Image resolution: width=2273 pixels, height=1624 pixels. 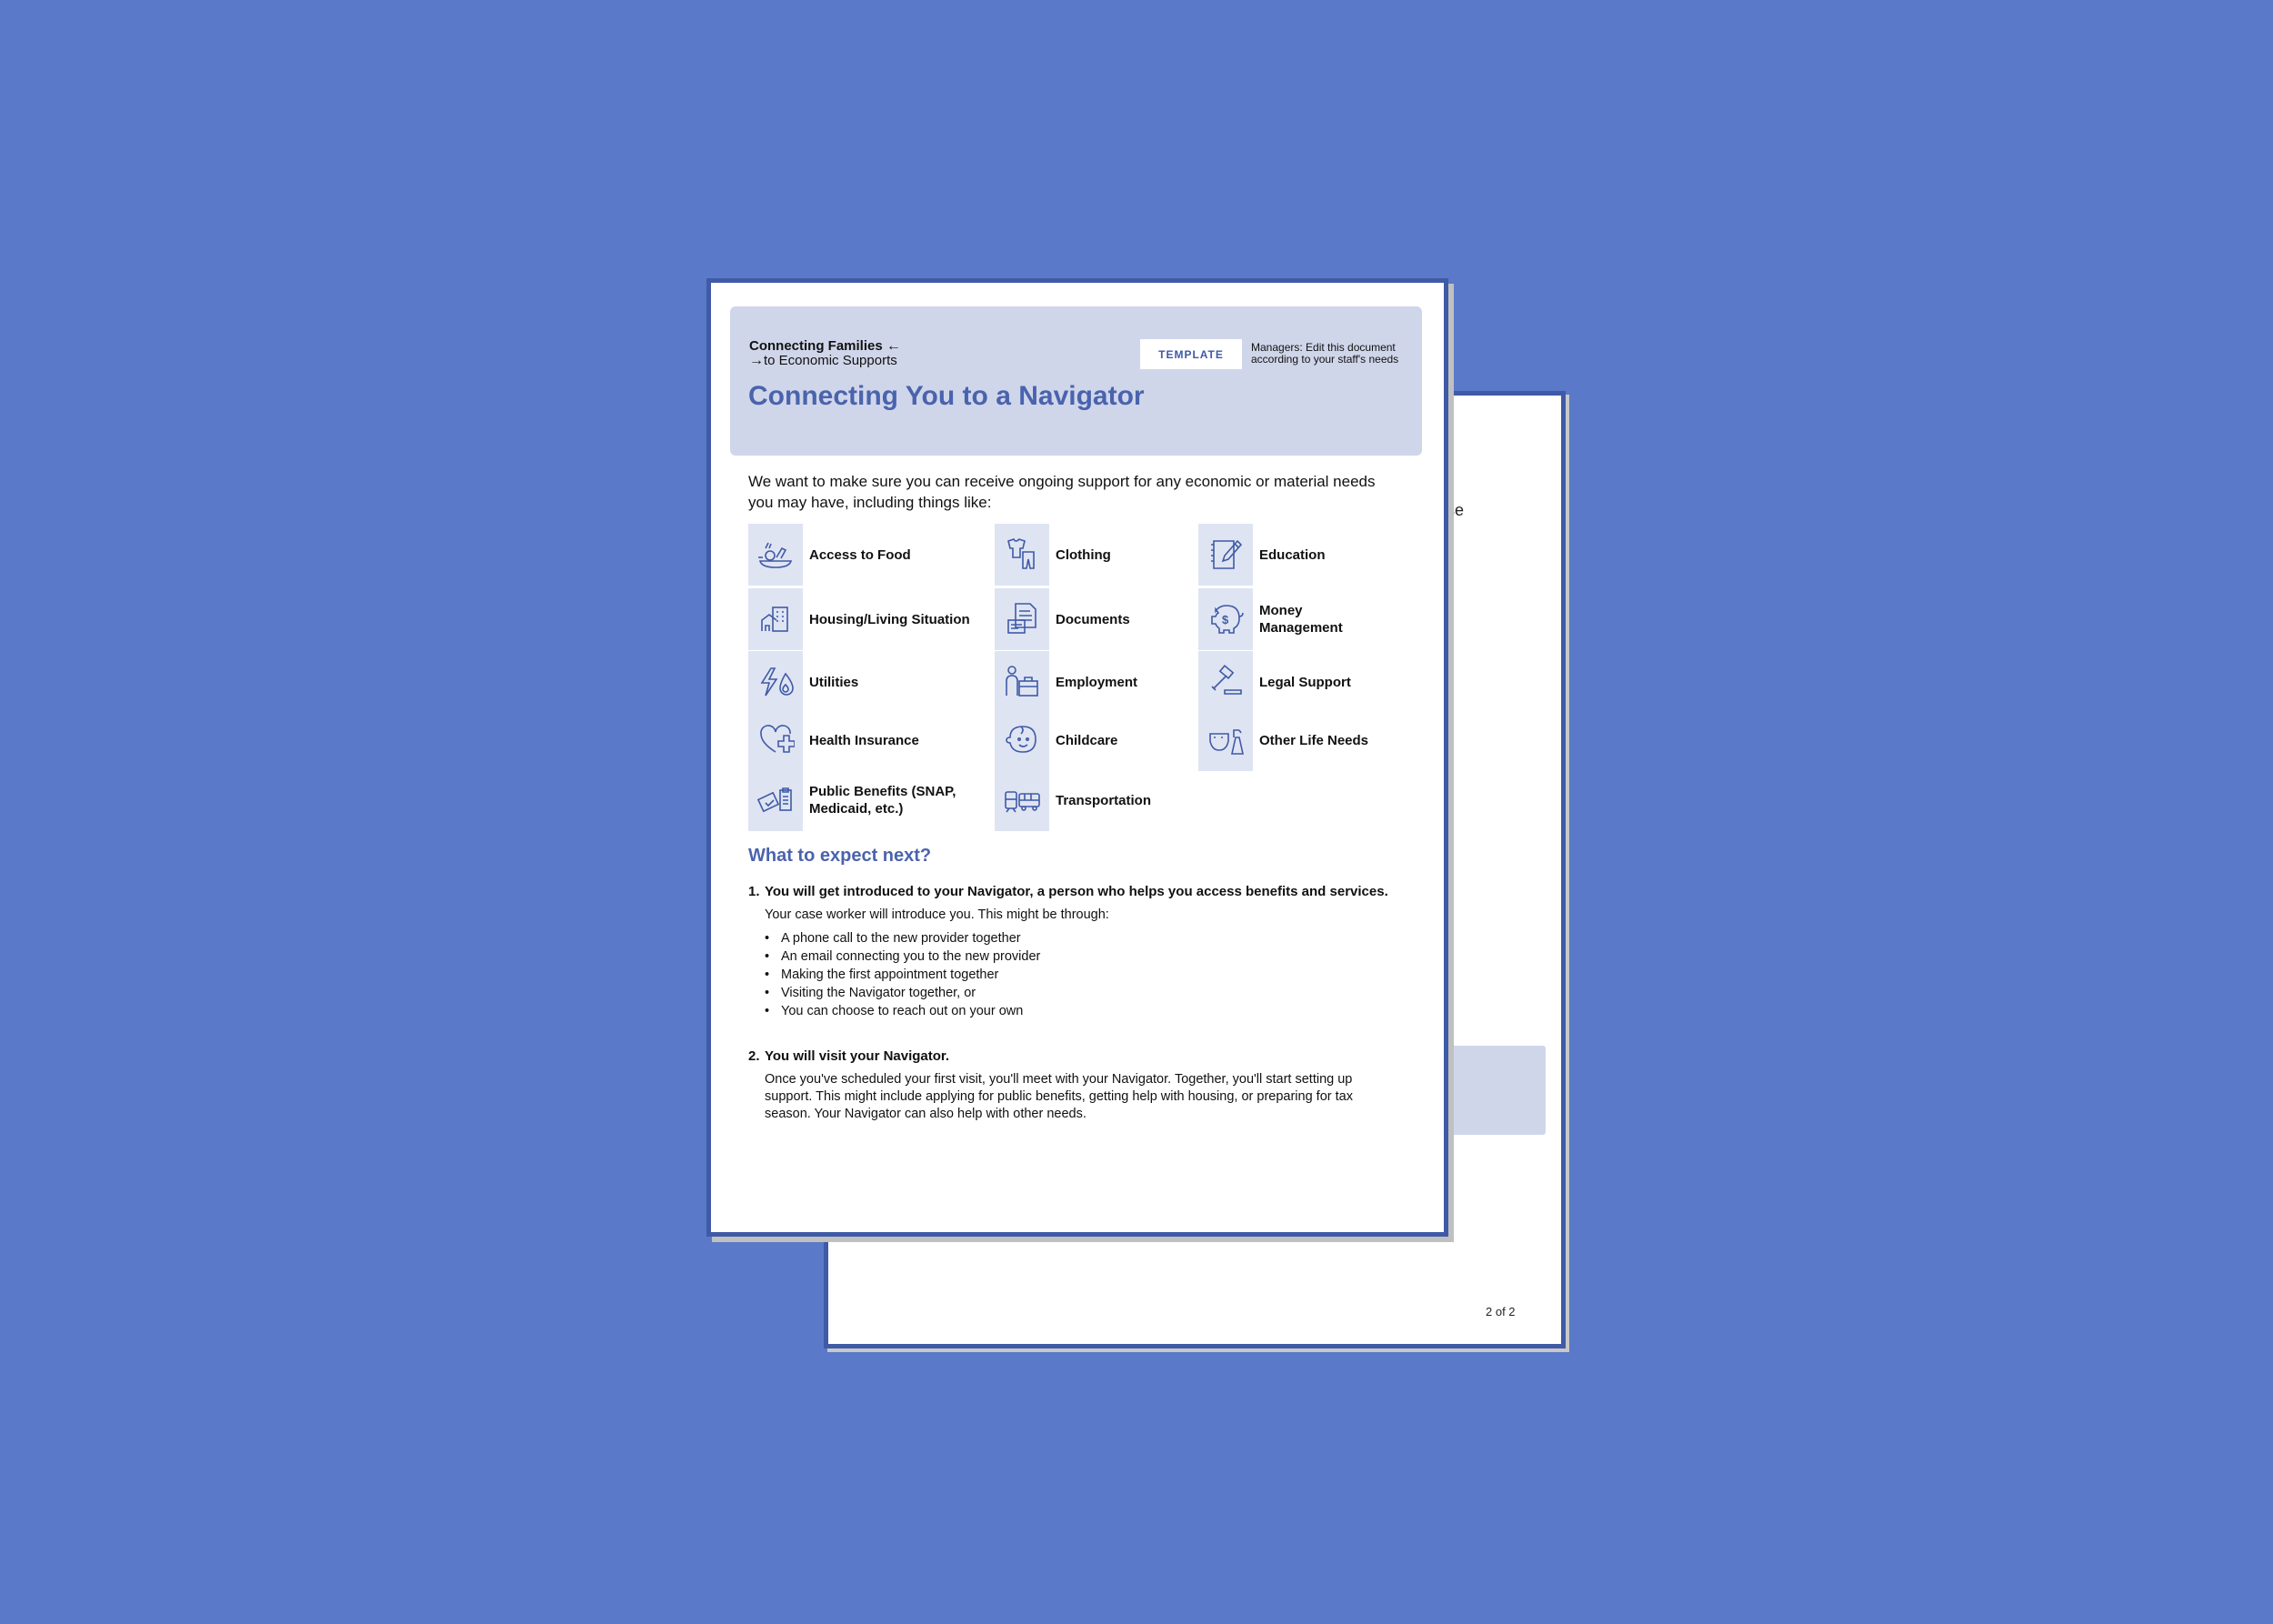 I want to click on need-item-transportation: Transportation, so click(x=1073, y=800).